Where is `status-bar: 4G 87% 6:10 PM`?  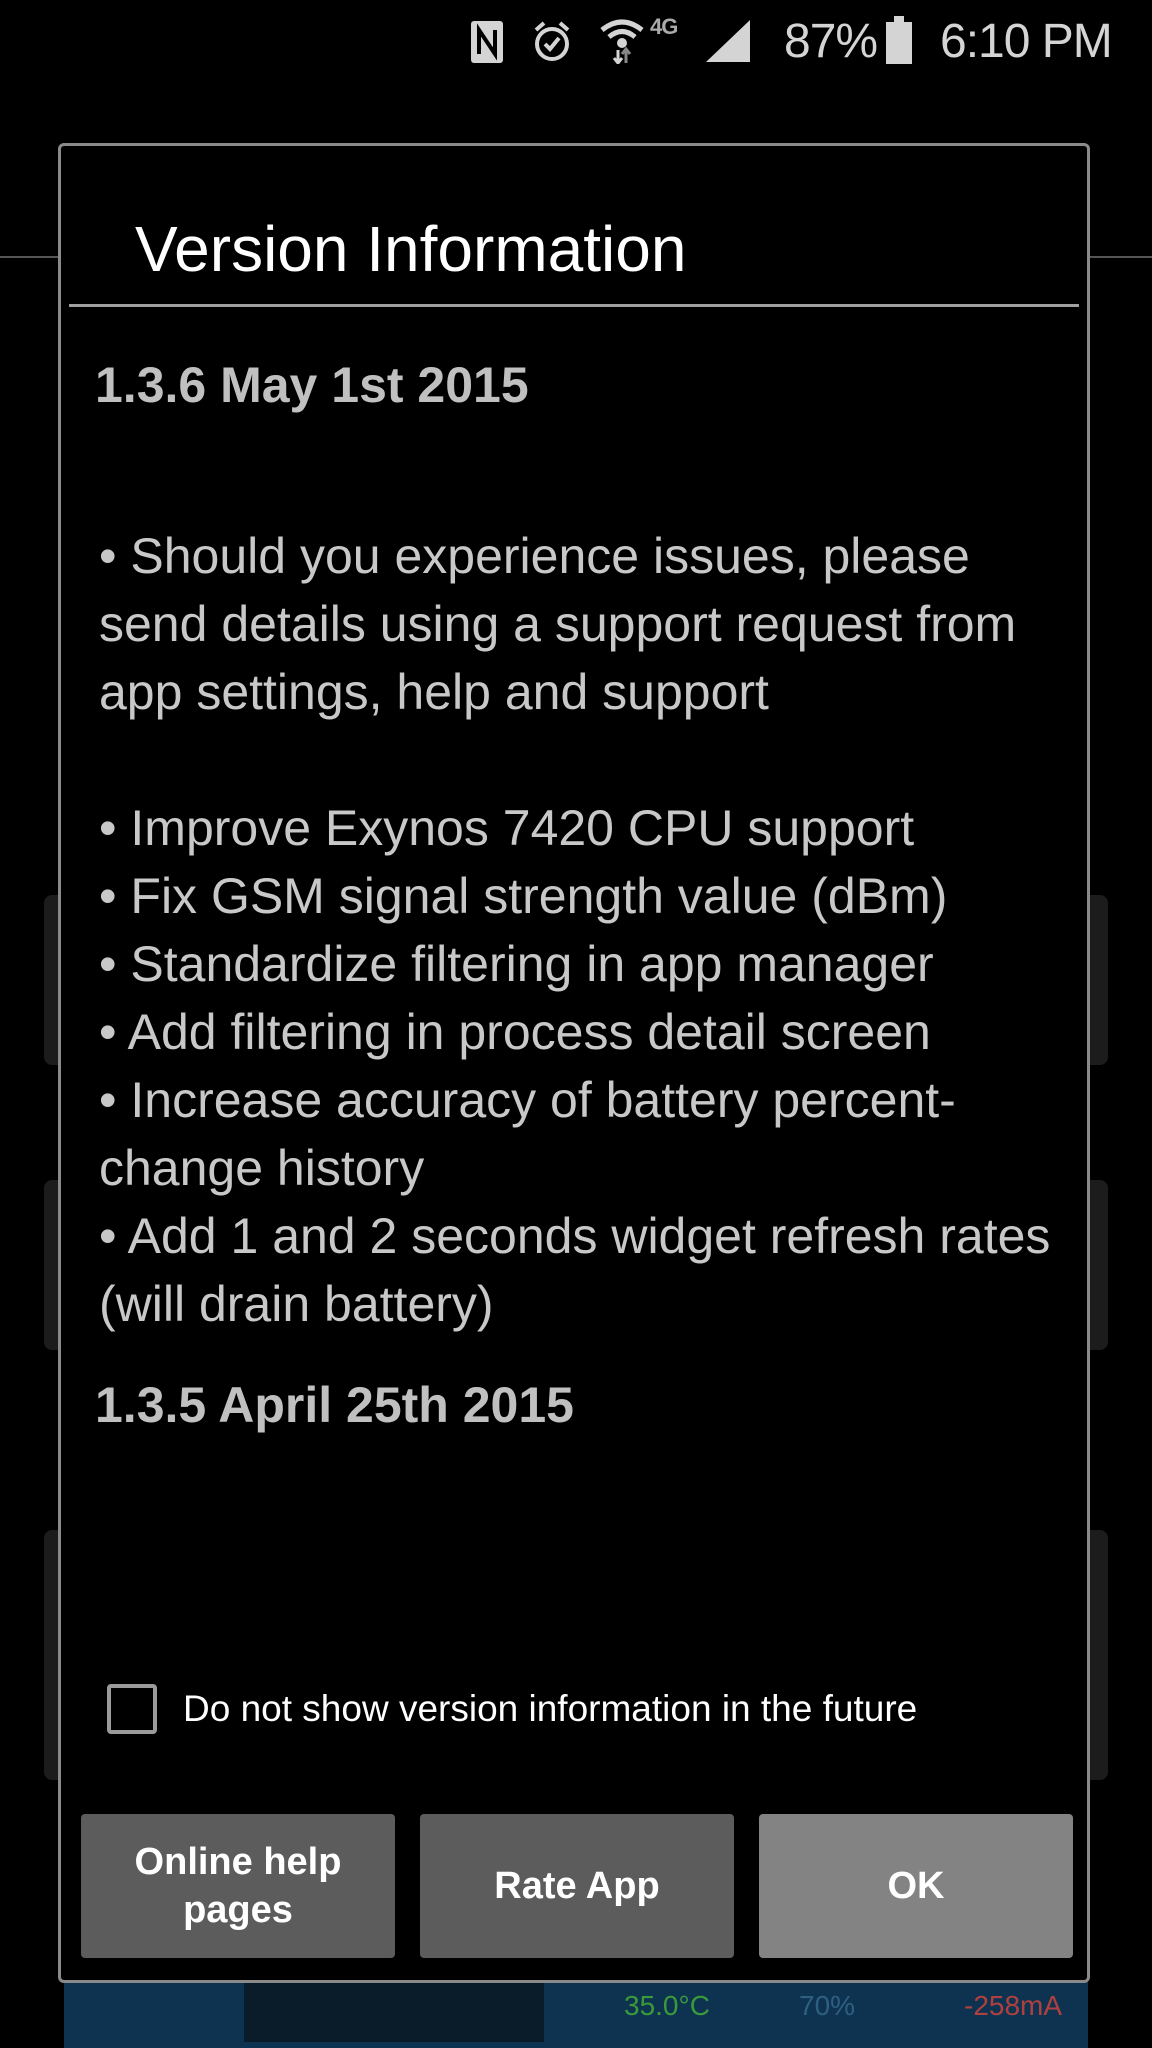 status-bar: 4G 87% 6:10 PM is located at coordinates (576, 41).